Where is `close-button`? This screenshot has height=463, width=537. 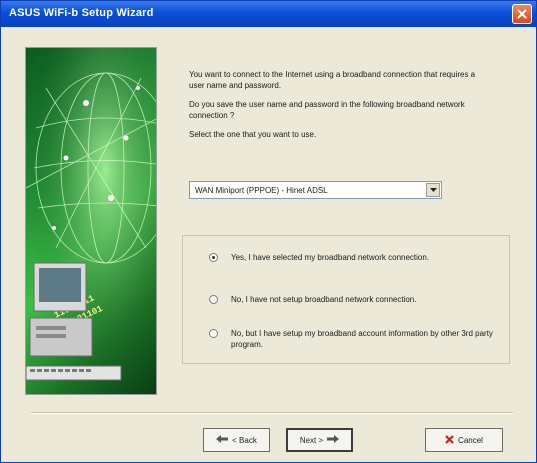 close-button is located at coordinates (522, 14).